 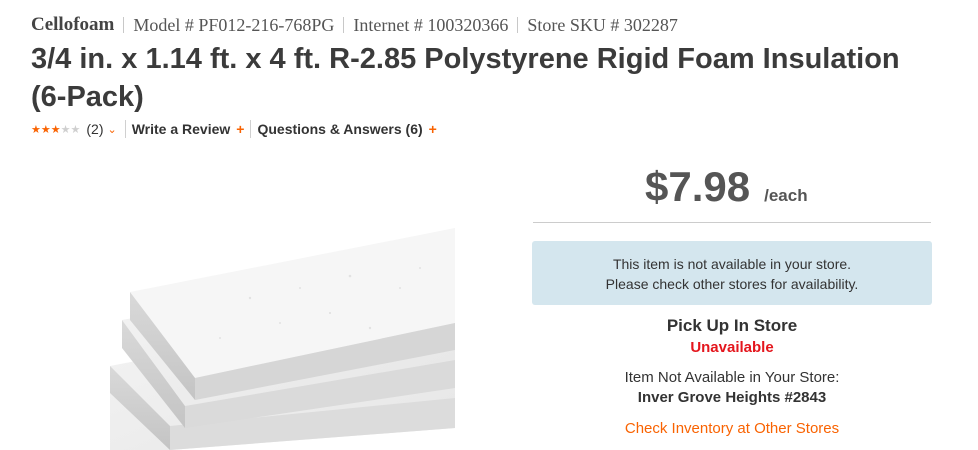 I want to click on star-rating: ★ ★ ★ ★ ★, so click(x=55, y=129).